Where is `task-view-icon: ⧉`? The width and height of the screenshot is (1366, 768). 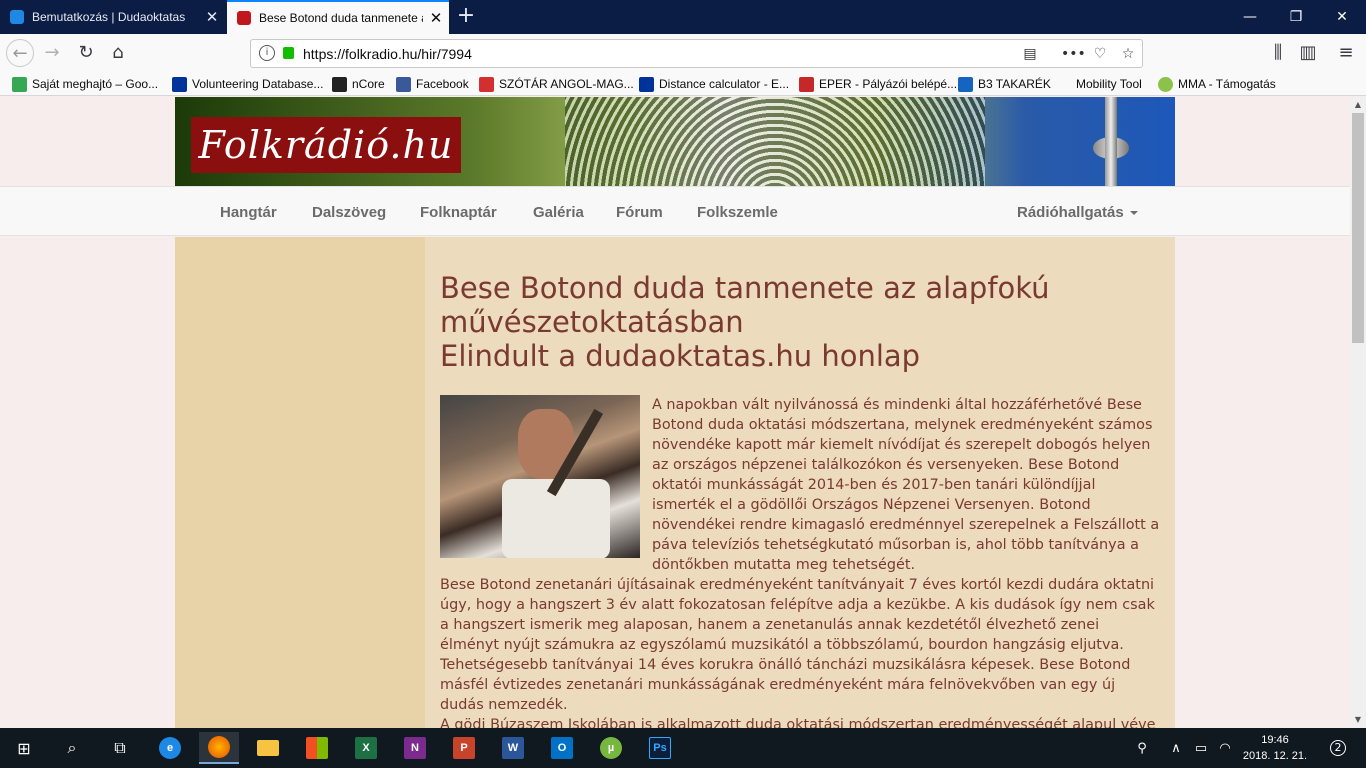 task-view-icon: ⧉ is located at coordinates (120, 748).